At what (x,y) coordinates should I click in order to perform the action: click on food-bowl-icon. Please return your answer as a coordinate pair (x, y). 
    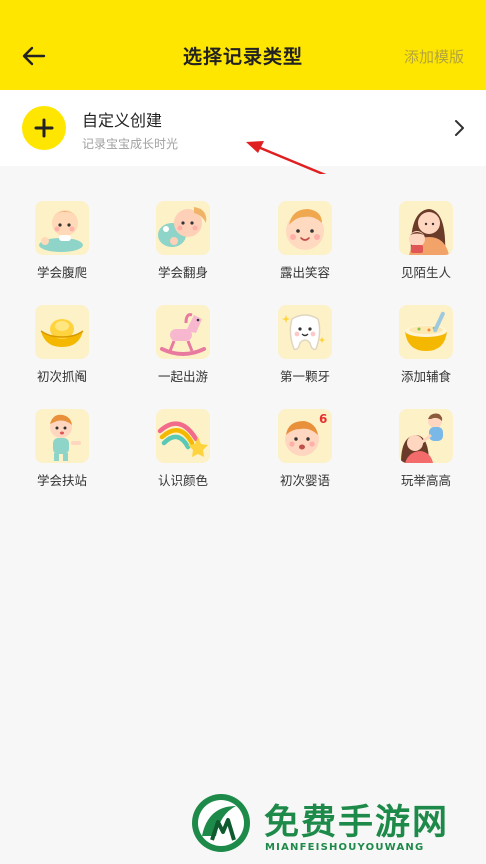
    Looking at the image, I should click on (426, 332).